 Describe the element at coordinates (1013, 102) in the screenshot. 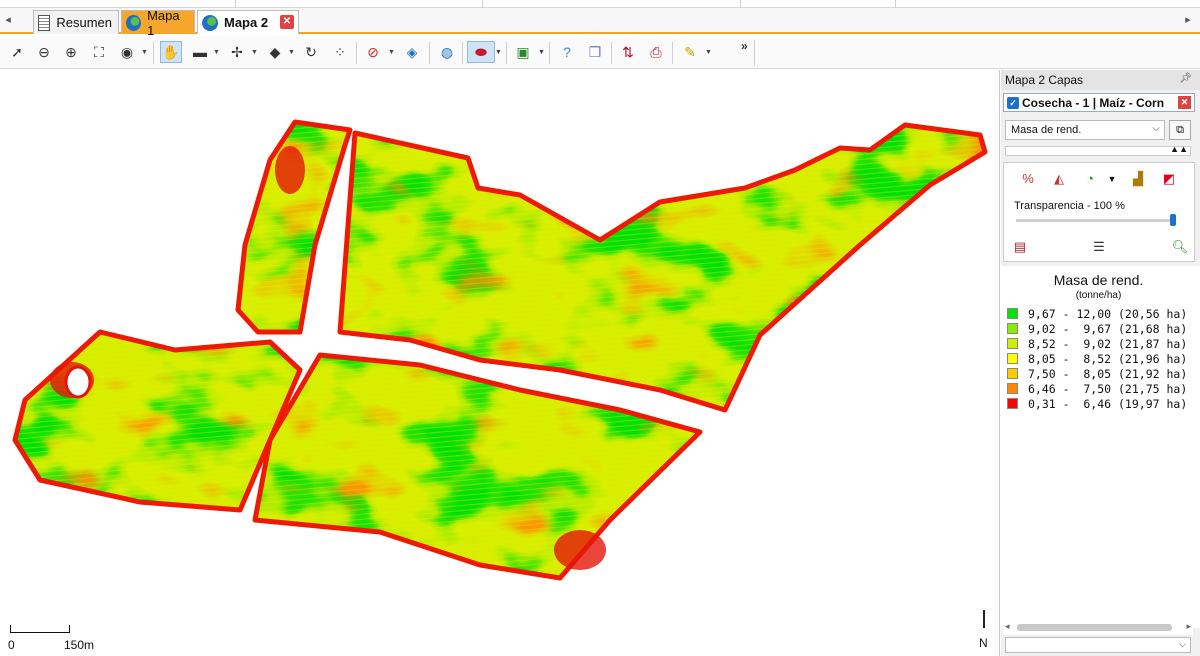

I see `layer-visible-checkbox: ✓` at that location.